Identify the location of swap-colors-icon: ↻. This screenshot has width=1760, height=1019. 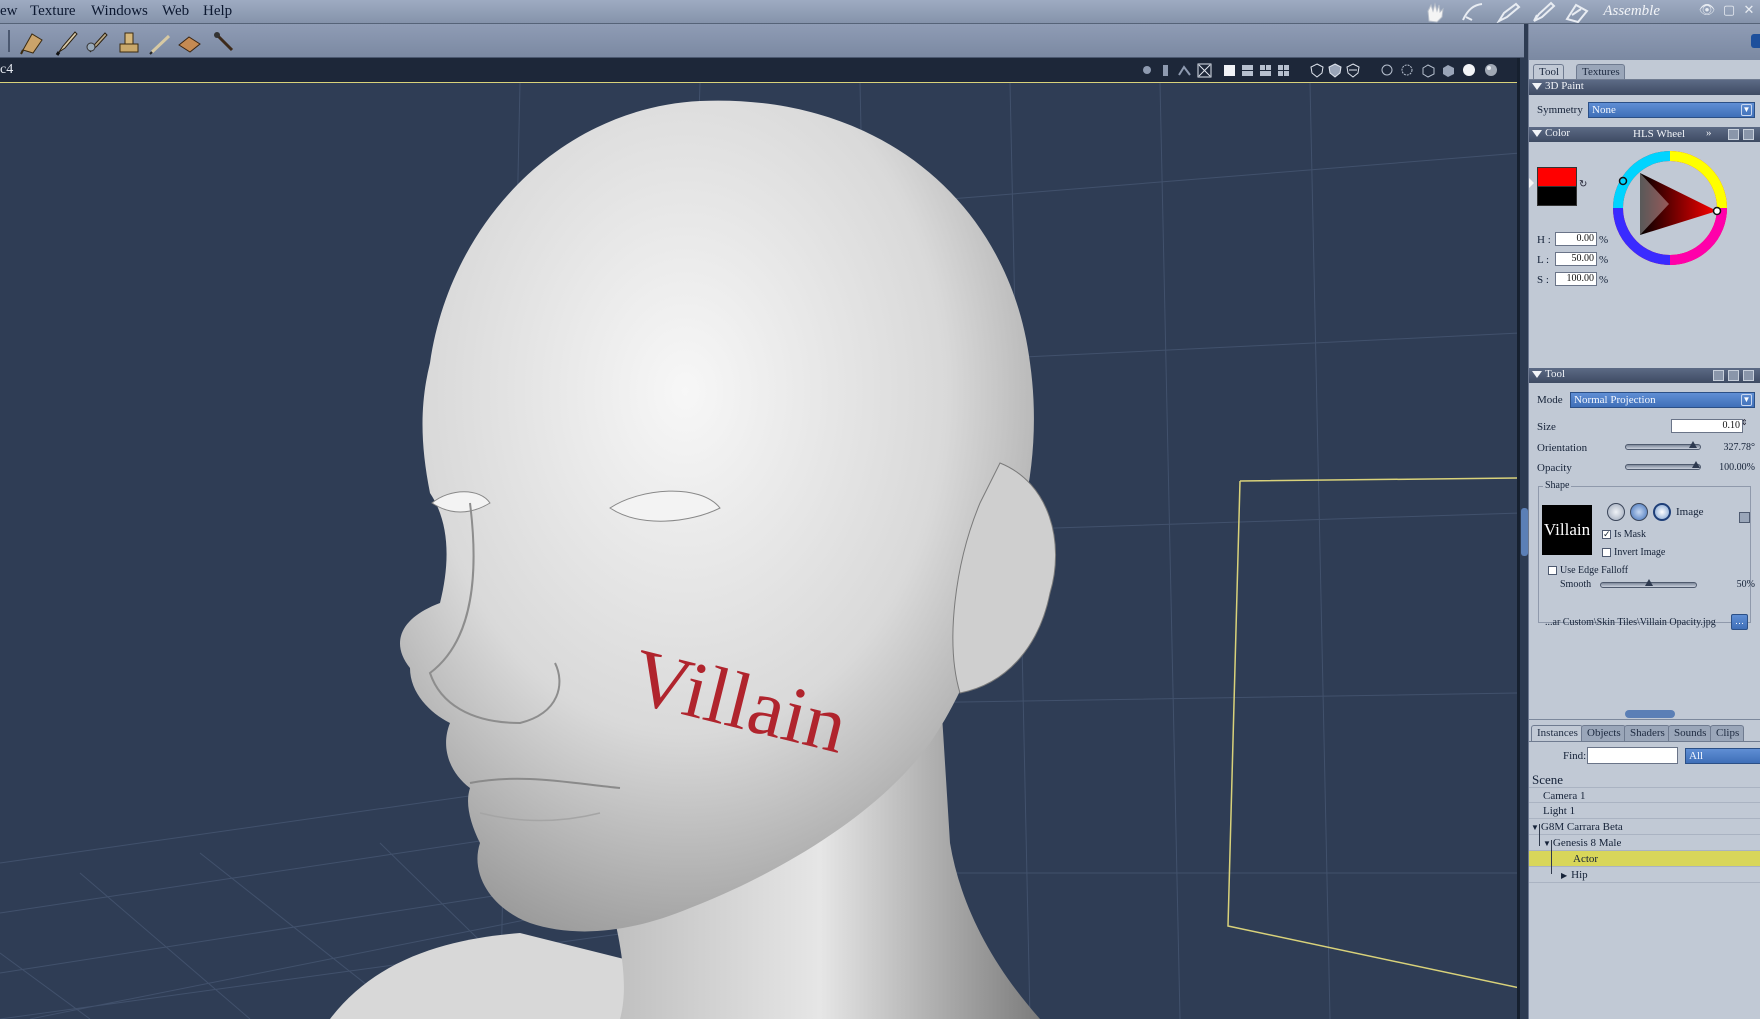
(1583, 184).